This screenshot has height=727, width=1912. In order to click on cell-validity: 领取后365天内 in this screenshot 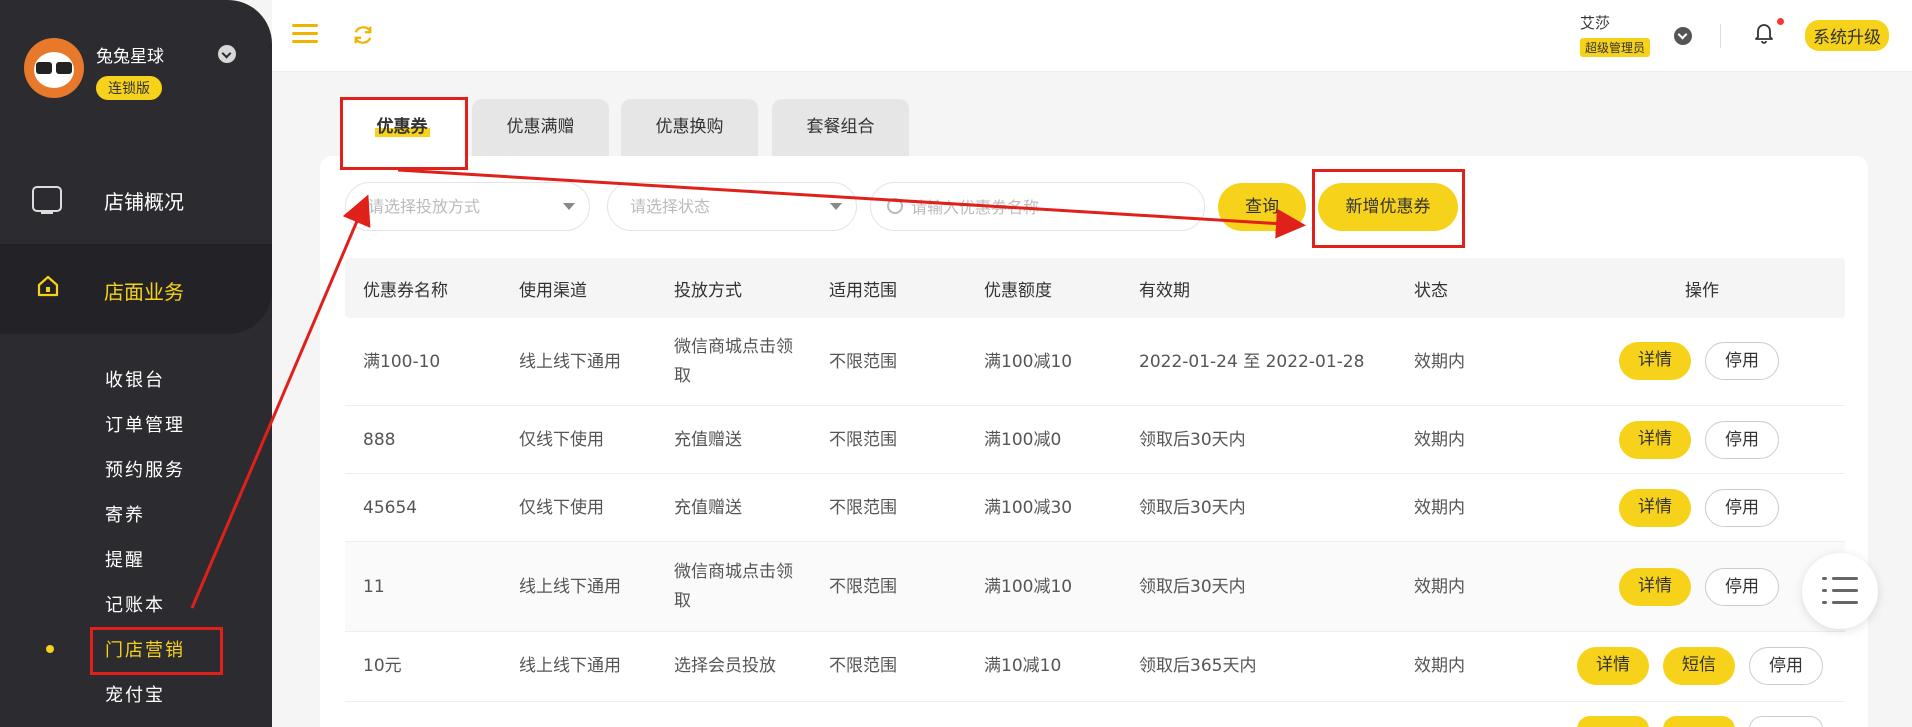, I will do `click(1198, 666)`.